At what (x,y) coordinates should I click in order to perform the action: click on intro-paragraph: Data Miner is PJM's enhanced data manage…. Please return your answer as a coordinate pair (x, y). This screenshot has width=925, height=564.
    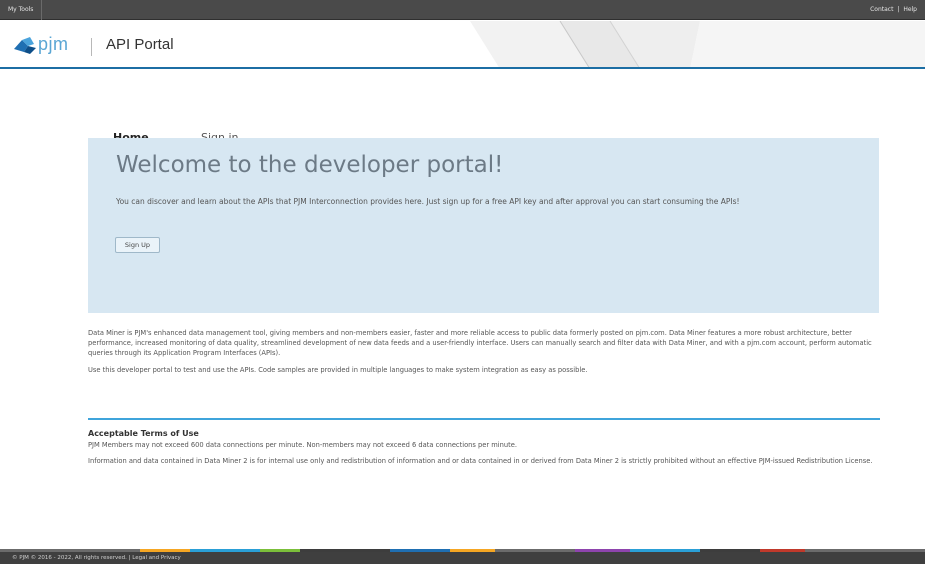
    Looking at the image, I should click on (480, 343).